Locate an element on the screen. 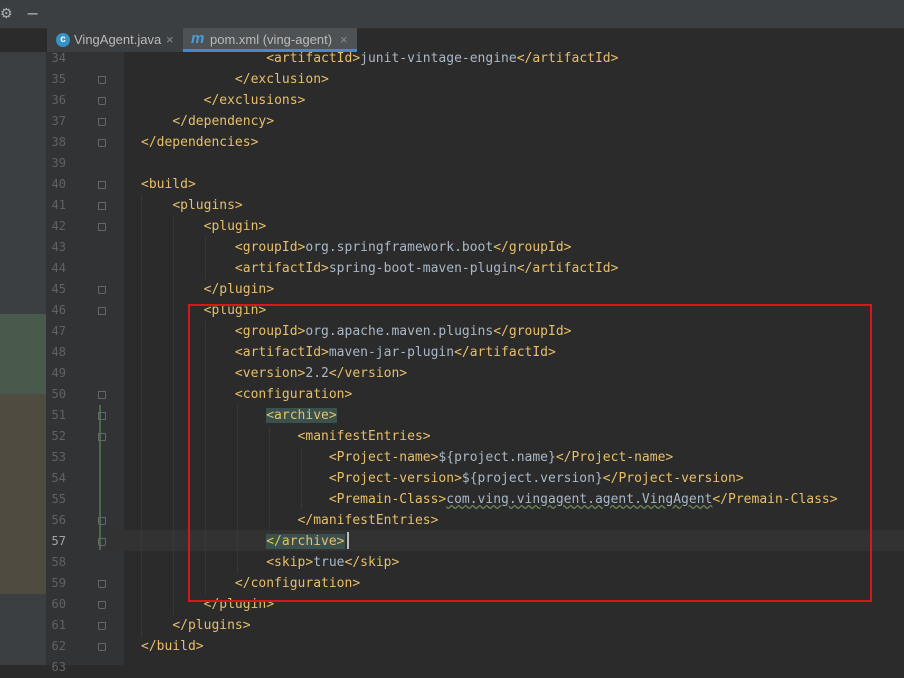 This screenshot has width=904, height=678. tab-label: pom.xml (ving-agent) is located at coordinates (271, 39).